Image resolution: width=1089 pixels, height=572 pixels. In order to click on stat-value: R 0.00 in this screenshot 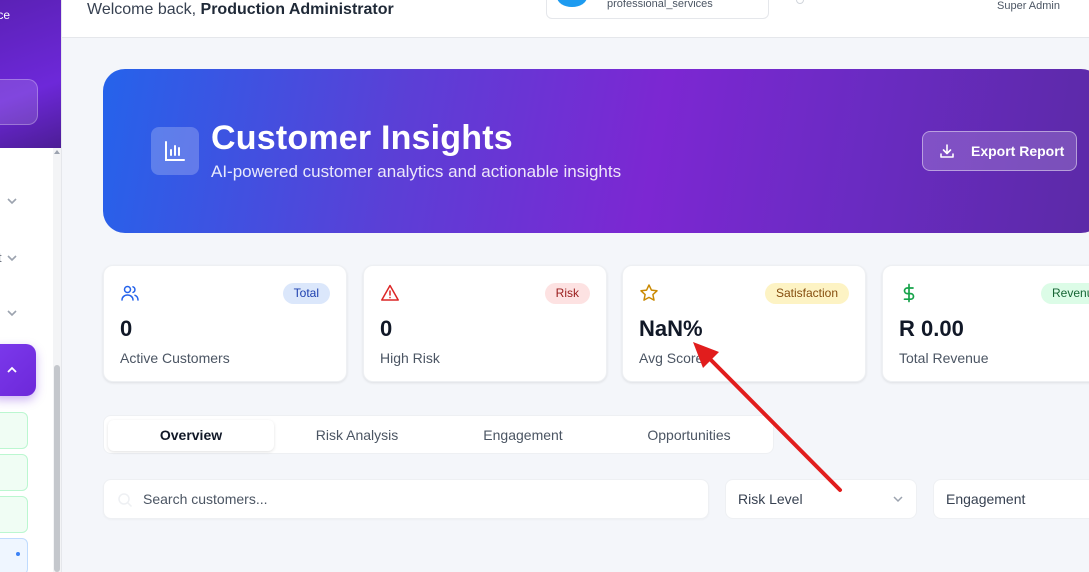, I will do `click(931, 328)`.